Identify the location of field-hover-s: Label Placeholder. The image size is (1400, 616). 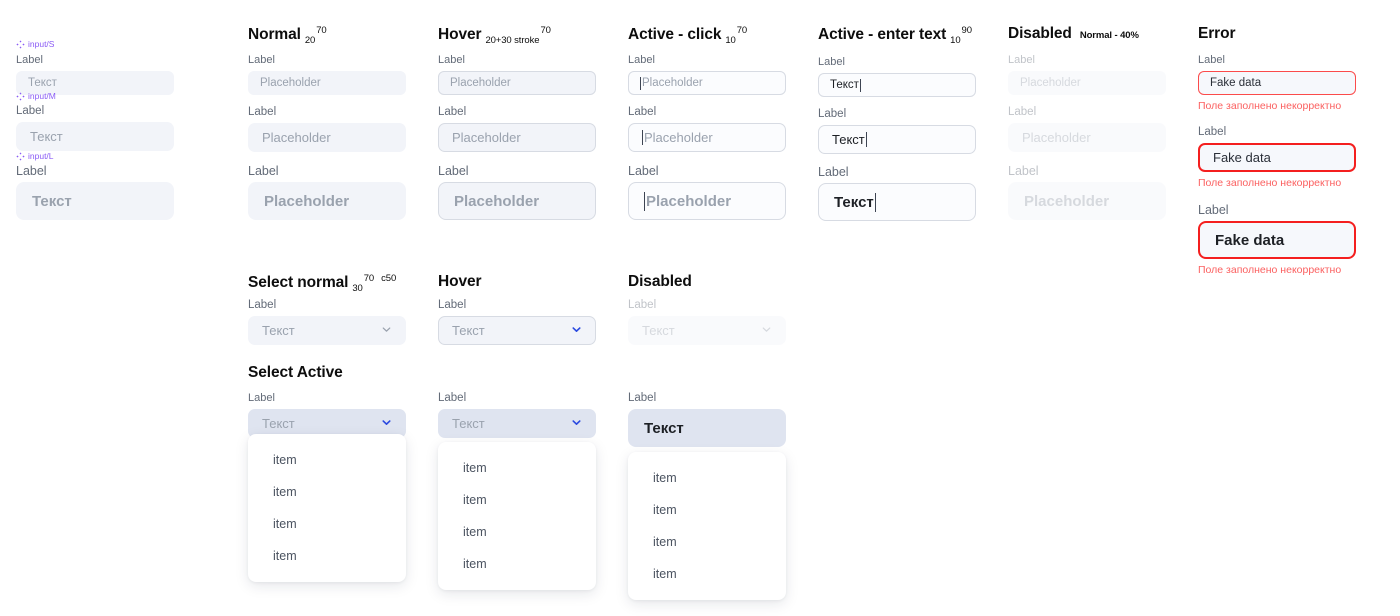
(517, 74).